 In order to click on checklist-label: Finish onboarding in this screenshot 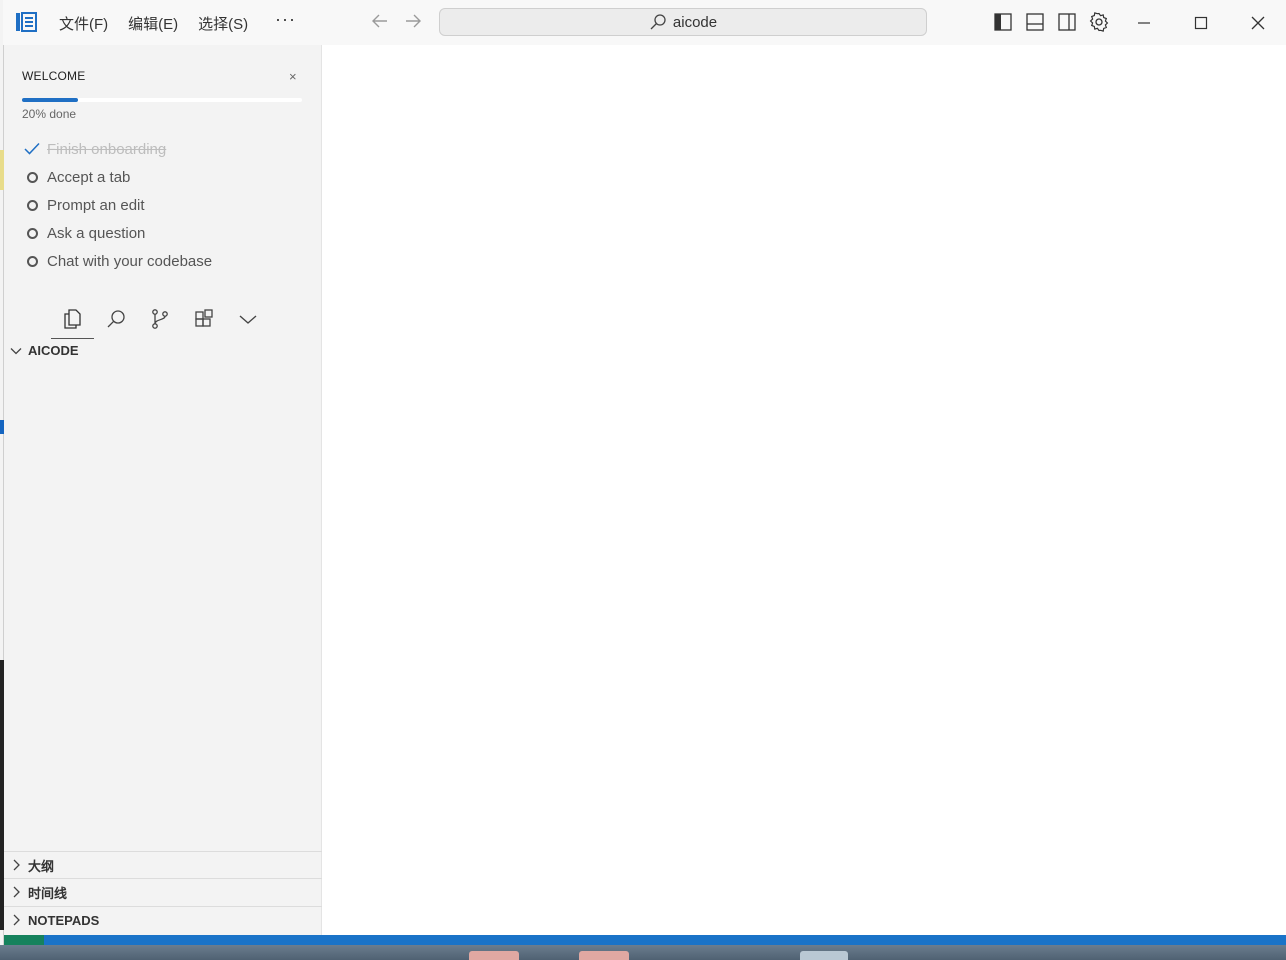, I will do `click(107, 149)`.